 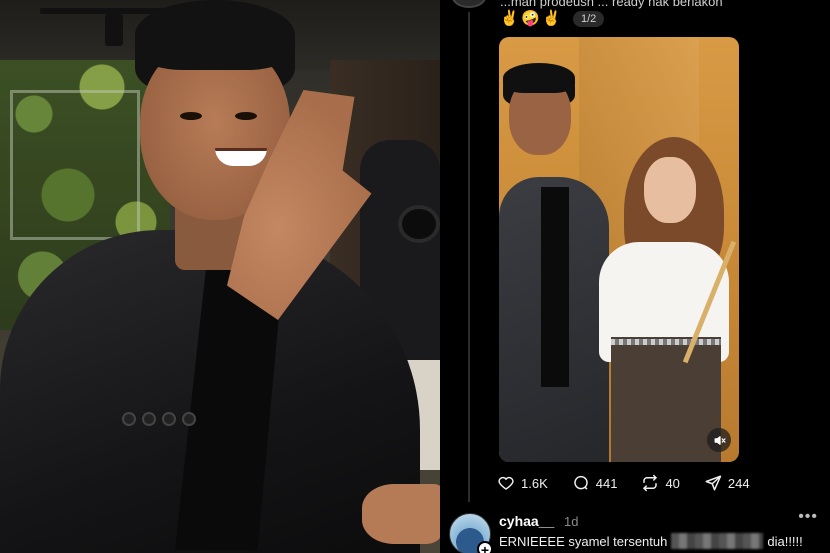 I want to click on comment-icon, so click(x=581, y=482).